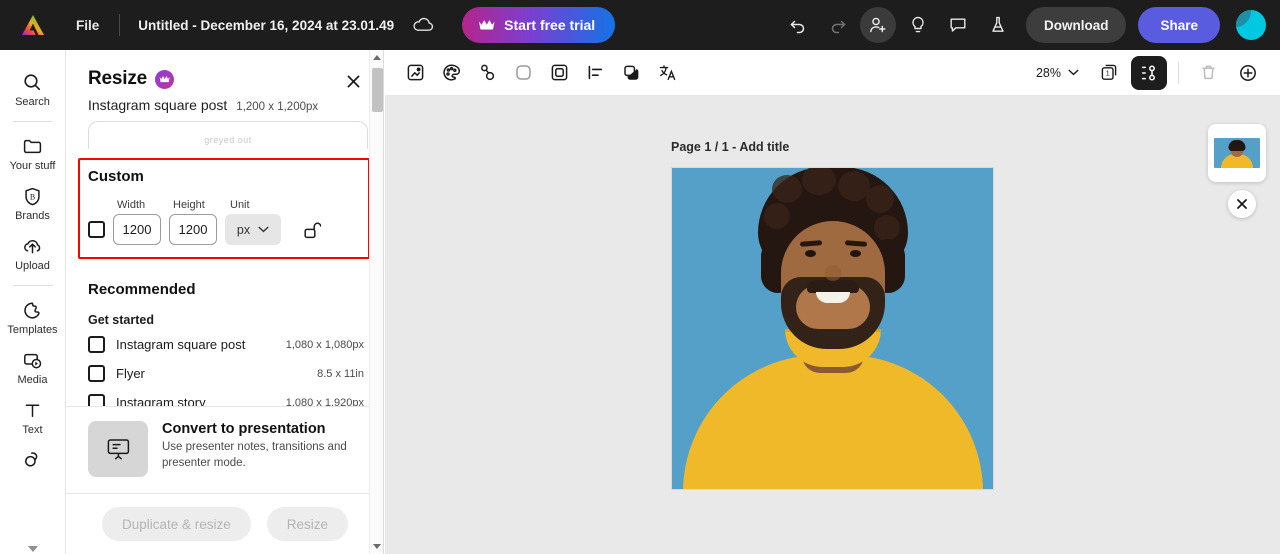 Image resolution: width=1280 pixels, height=554 pixels. I want to click on add-page-icon, so click(1248, 73).